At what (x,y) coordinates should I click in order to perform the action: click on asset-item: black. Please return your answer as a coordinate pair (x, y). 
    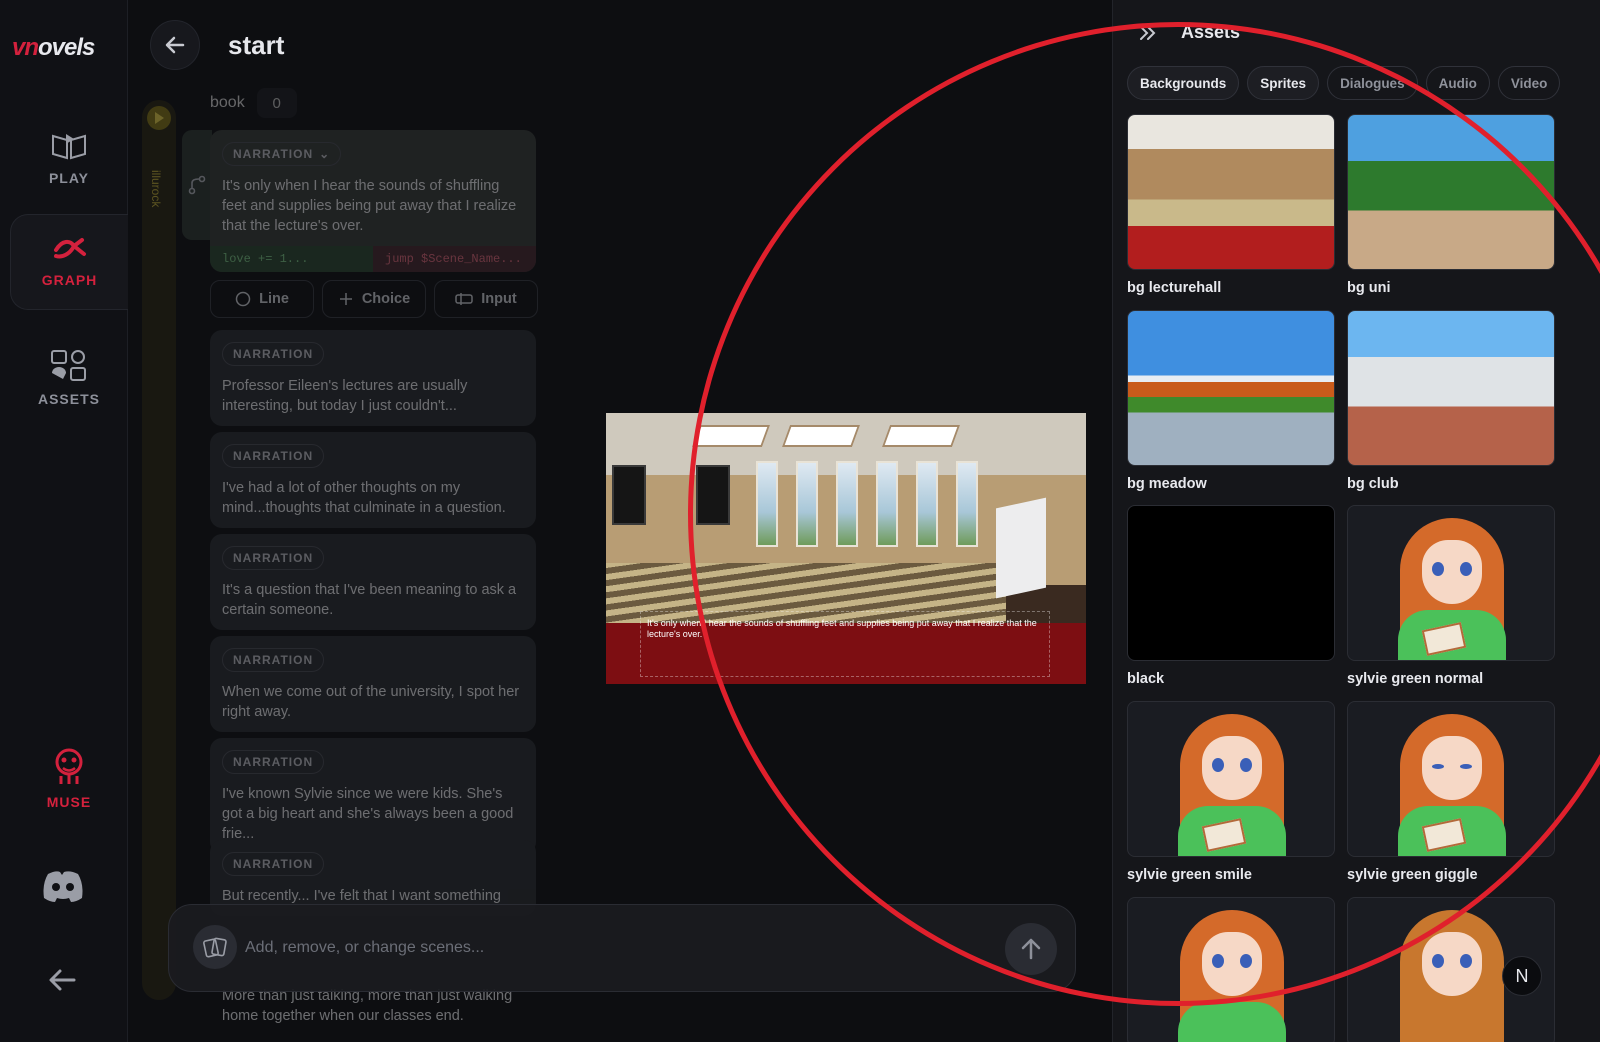
    Looking at the image, I should click on (1231, 596).